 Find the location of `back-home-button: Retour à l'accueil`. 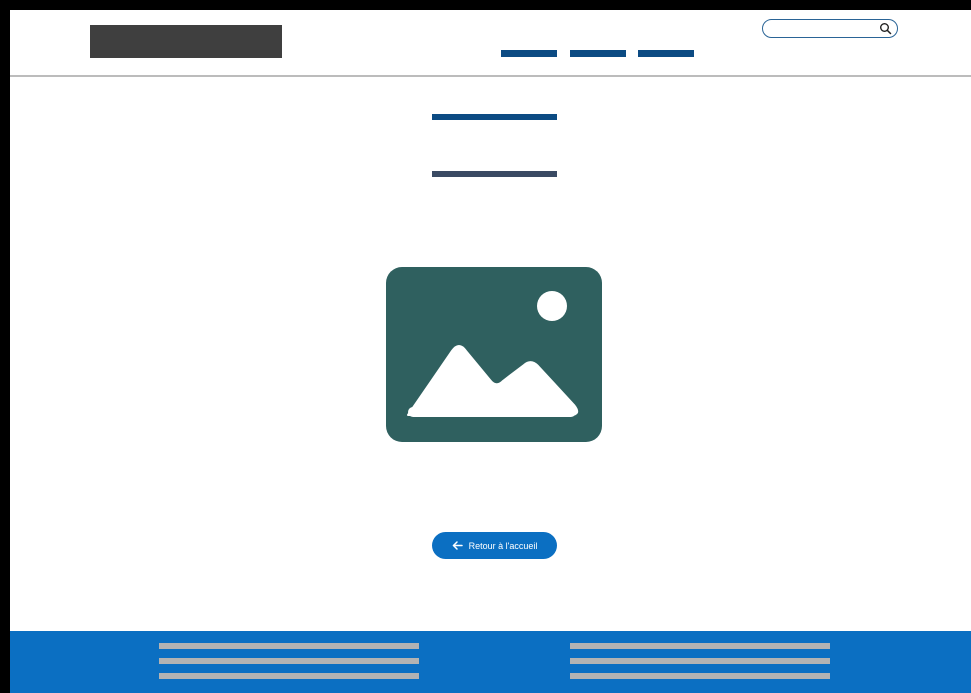

back-home-button: Retour à l'accueil is located at coordinates (494, 545).